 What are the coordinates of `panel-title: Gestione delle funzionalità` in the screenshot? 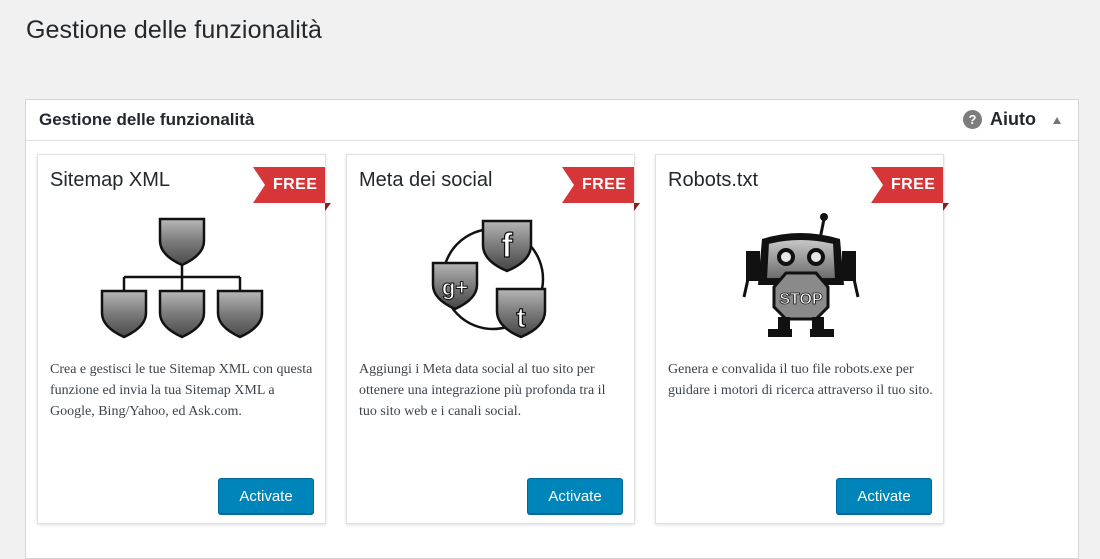 It's located at (147, 119).